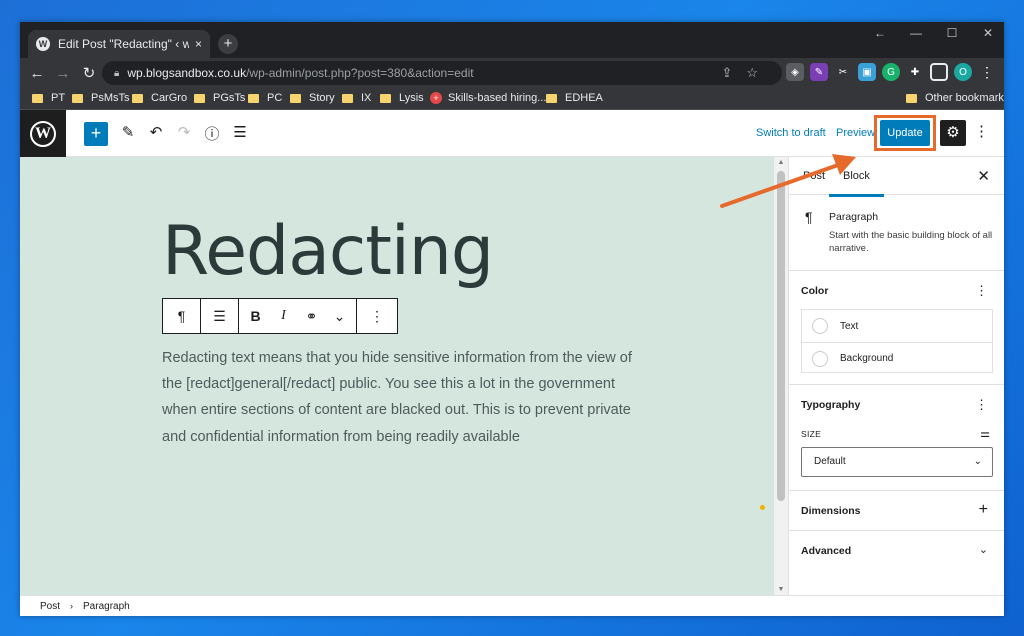  I want to click on profile-avatar: O, so click(963, 72).